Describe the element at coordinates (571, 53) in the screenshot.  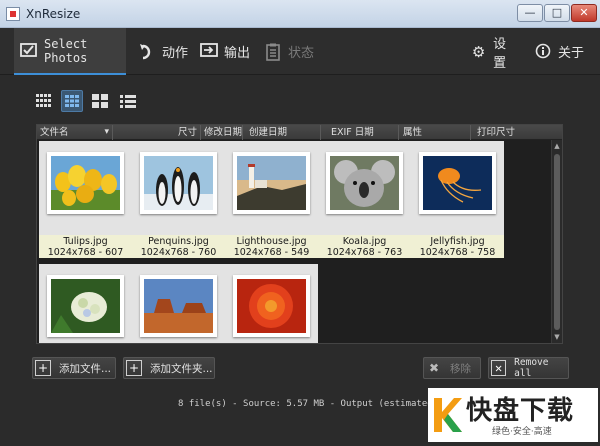
I see `about-label: 关于` at that location.